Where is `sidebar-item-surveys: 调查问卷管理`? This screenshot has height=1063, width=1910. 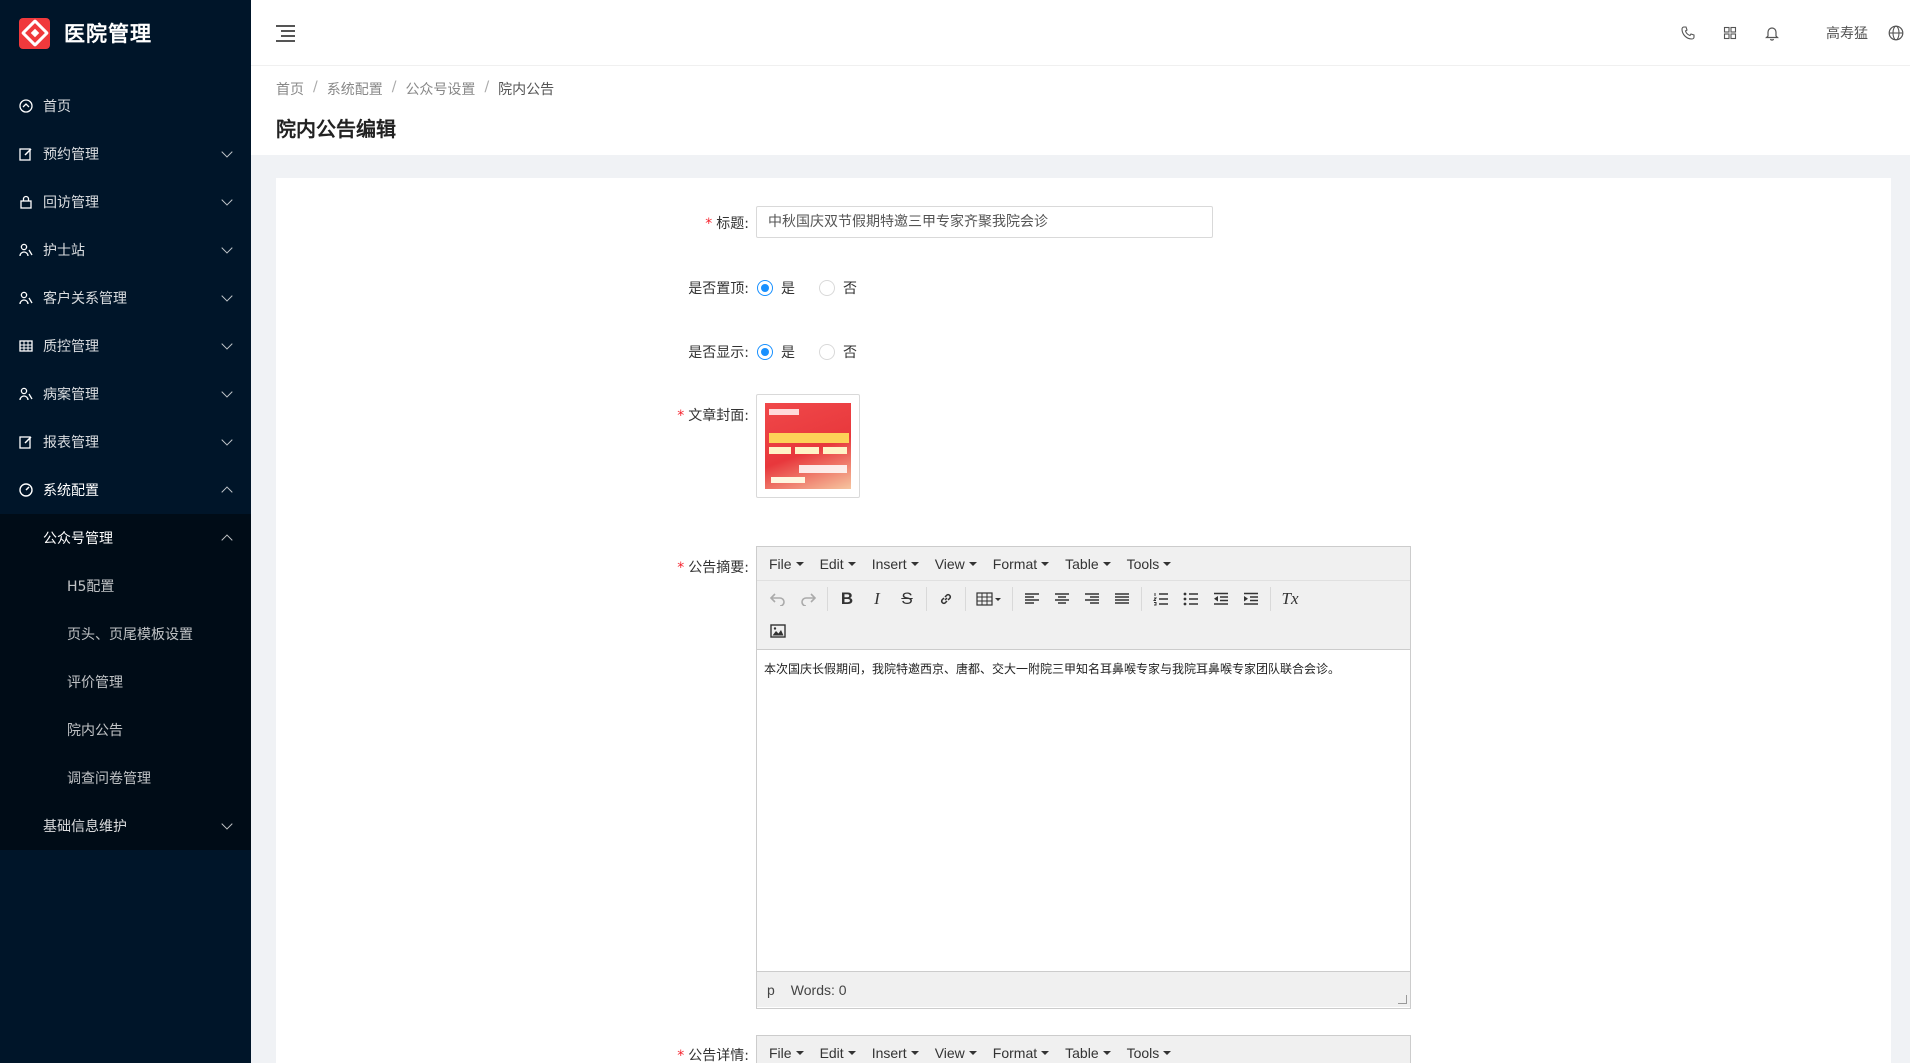
sidebar-item-surveys: 调查问卷管理 is located at coordinates (125, 778).